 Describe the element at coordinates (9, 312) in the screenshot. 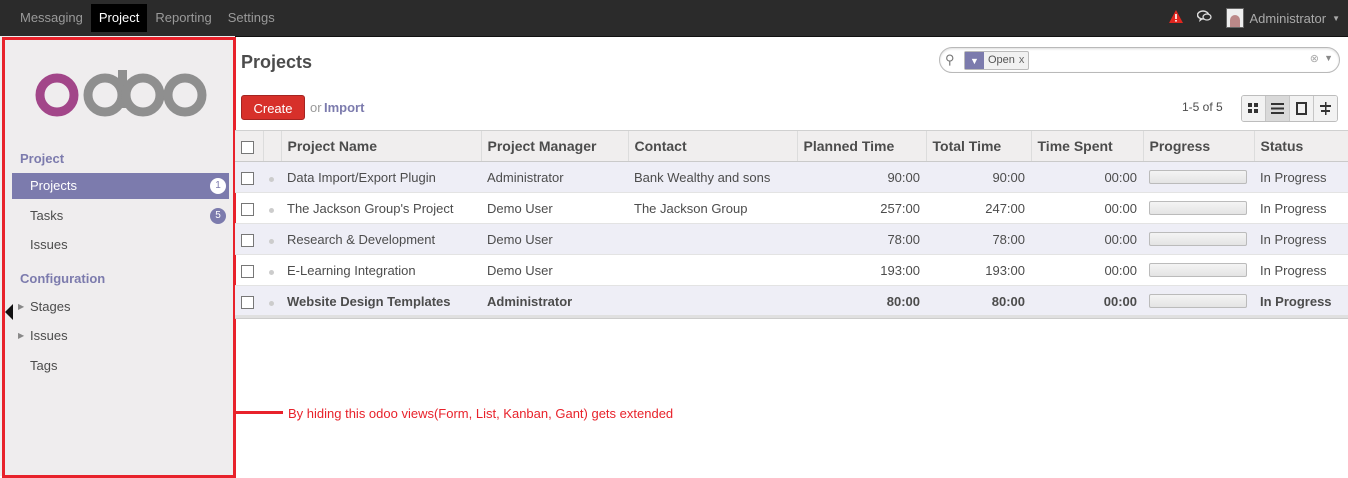

I see `sidebar-toggle-arrow-icon` at that location.